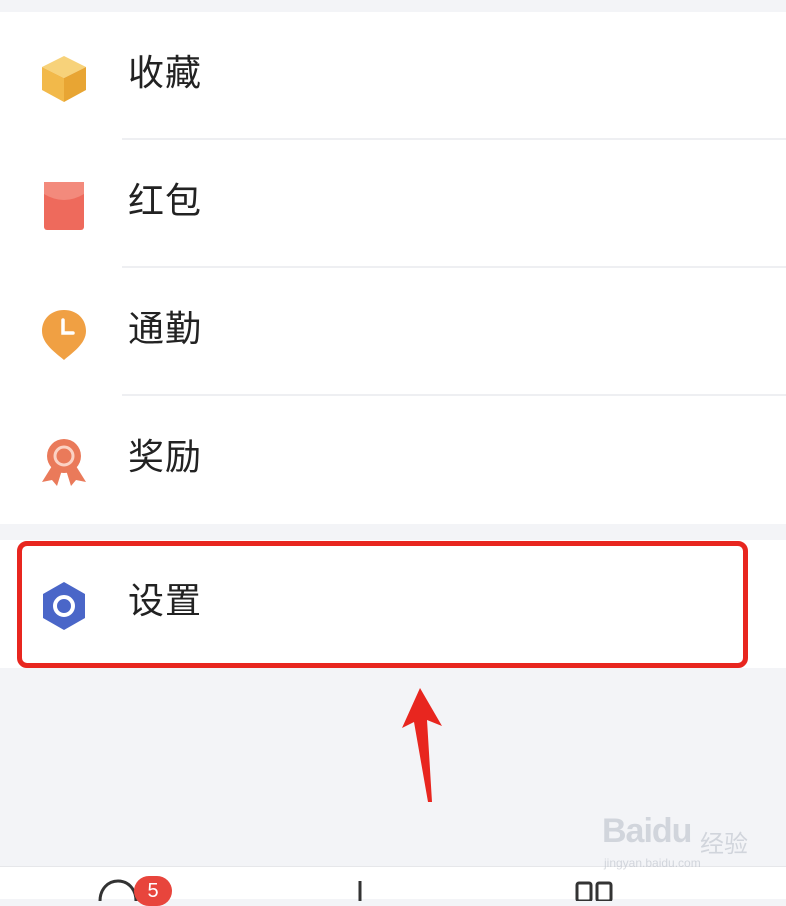 The width and height of the screenshot is (786, 906). Describe the element at coordinates (393, 76) in the screenshot. I see `menu-item-favorites: 收藏` at that location.